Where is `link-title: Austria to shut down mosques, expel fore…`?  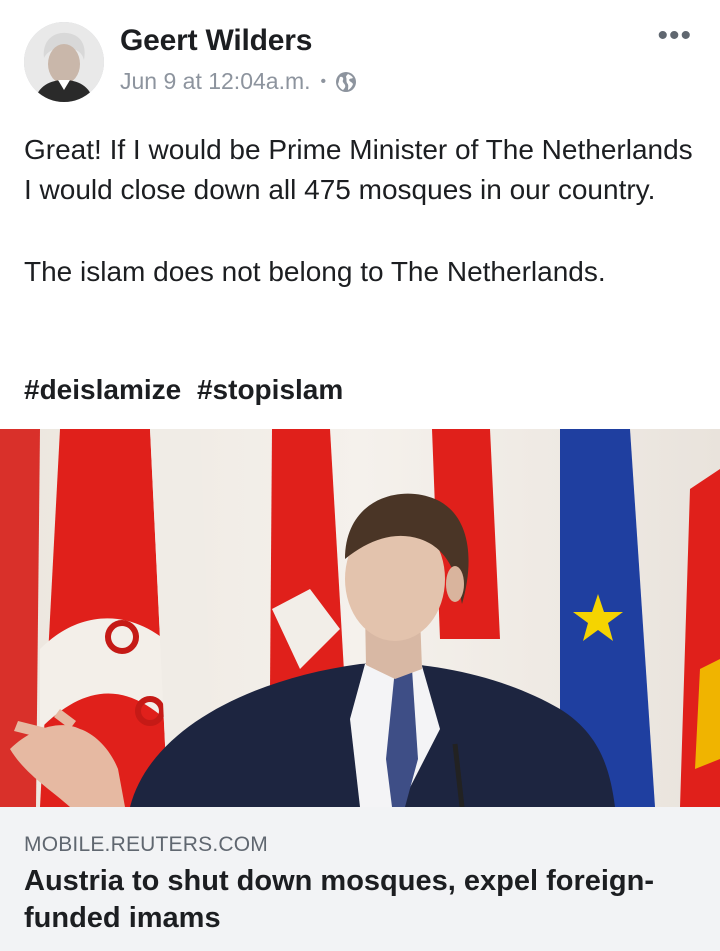 link-title: Austria to shut down mosques, expel fore… is located at coordinates (359, 900).